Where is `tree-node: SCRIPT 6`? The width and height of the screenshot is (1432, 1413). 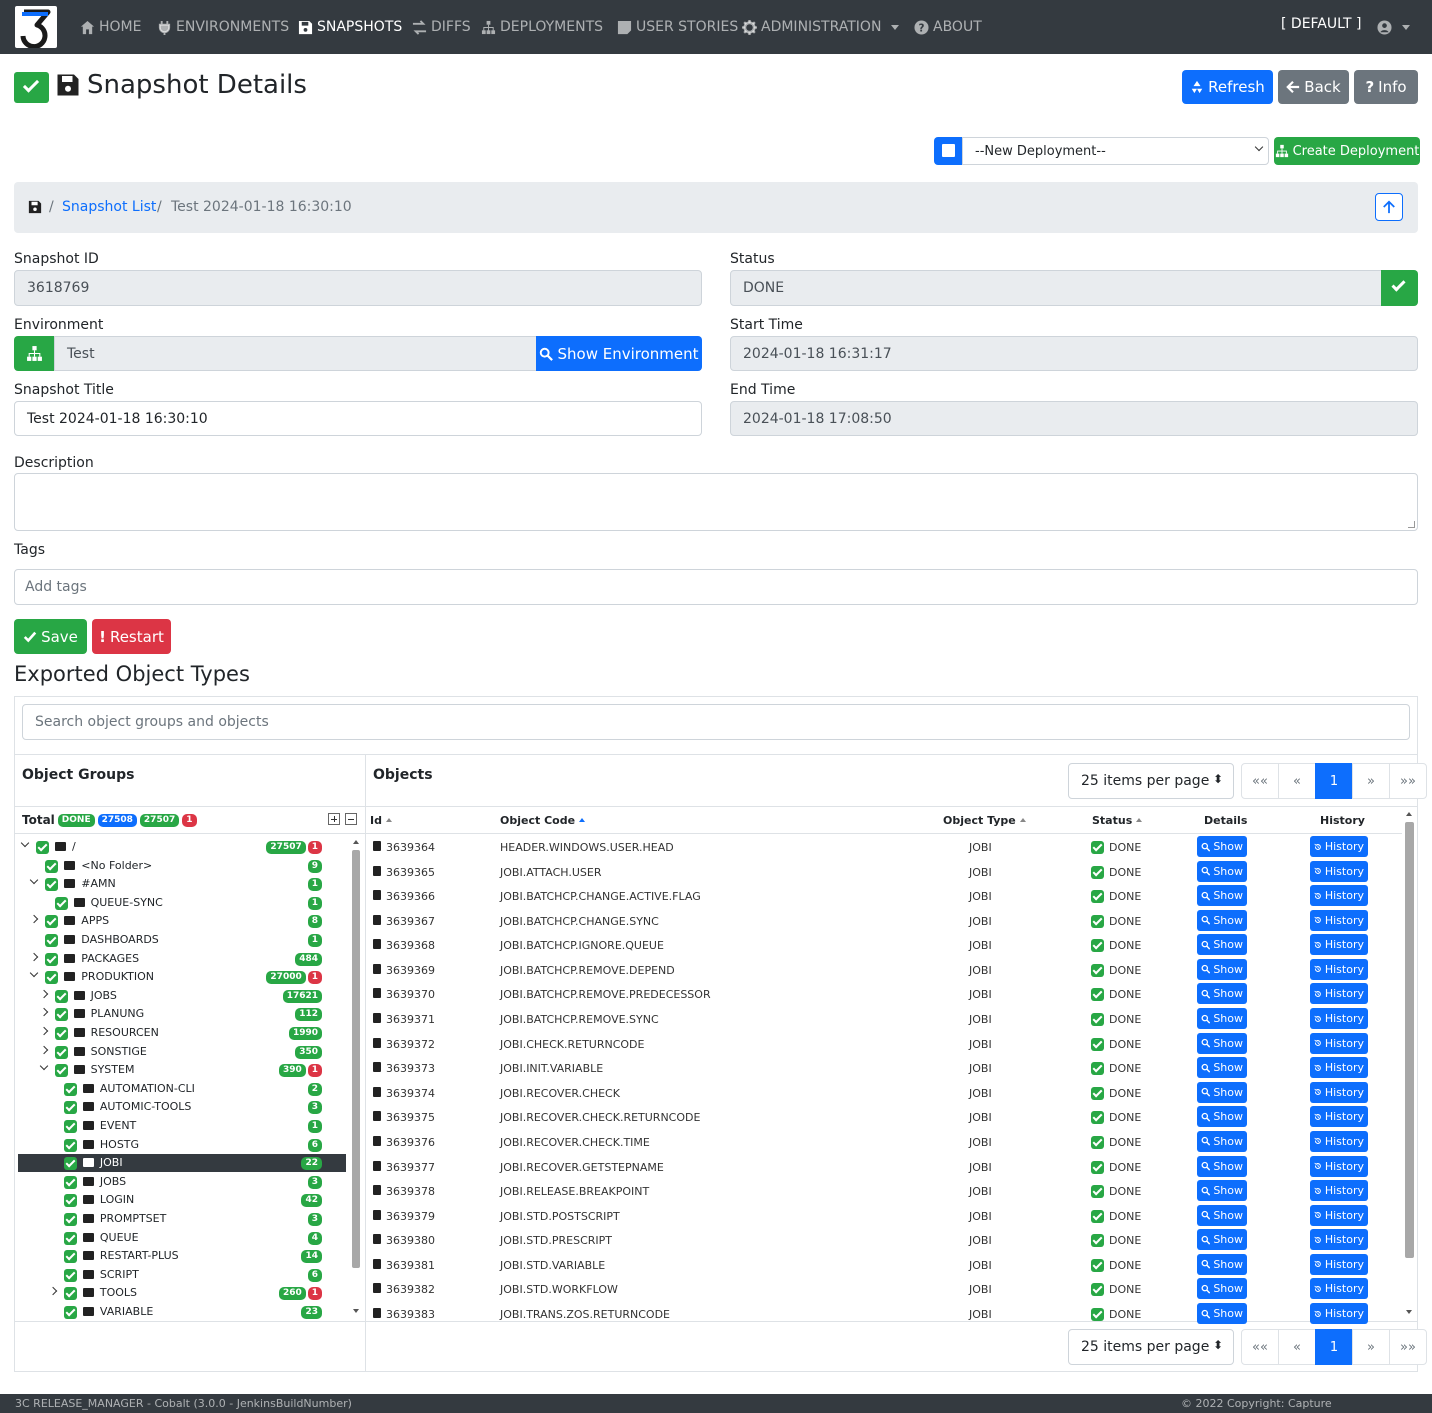 tree-node: SCRIPT 6 is located at coordinates (182, 1275).